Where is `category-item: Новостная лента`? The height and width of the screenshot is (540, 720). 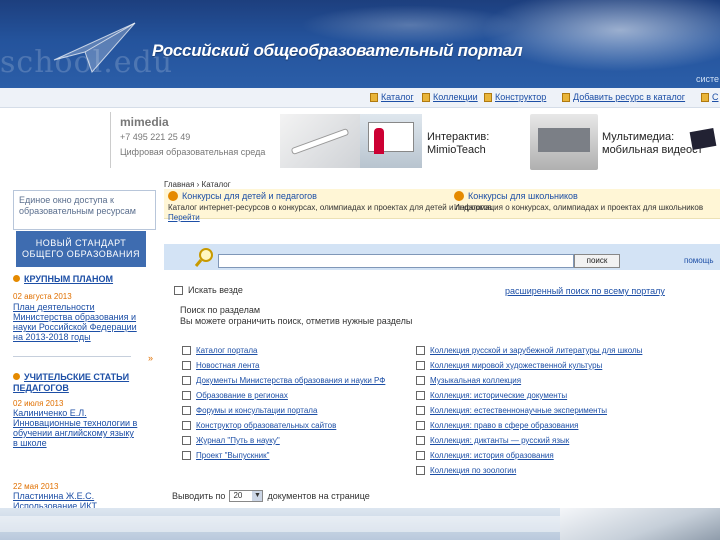
category-item: Новостная лента is located at coordinates (220, 365).